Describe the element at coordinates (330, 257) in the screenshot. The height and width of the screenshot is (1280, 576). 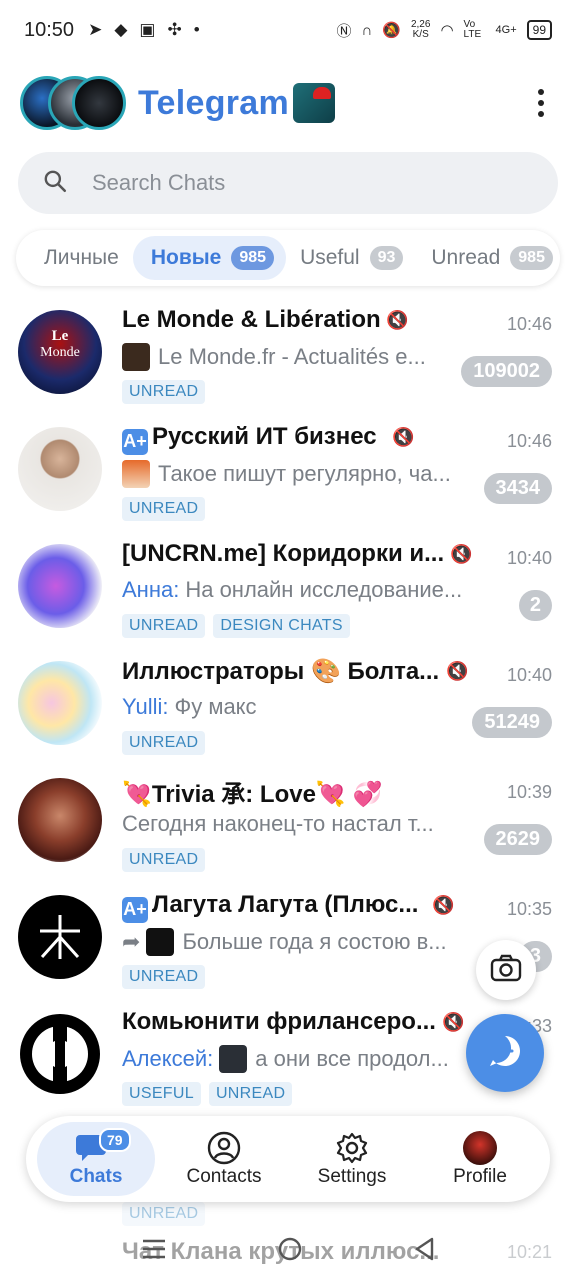
I see `tab-label: Useful` at that location.